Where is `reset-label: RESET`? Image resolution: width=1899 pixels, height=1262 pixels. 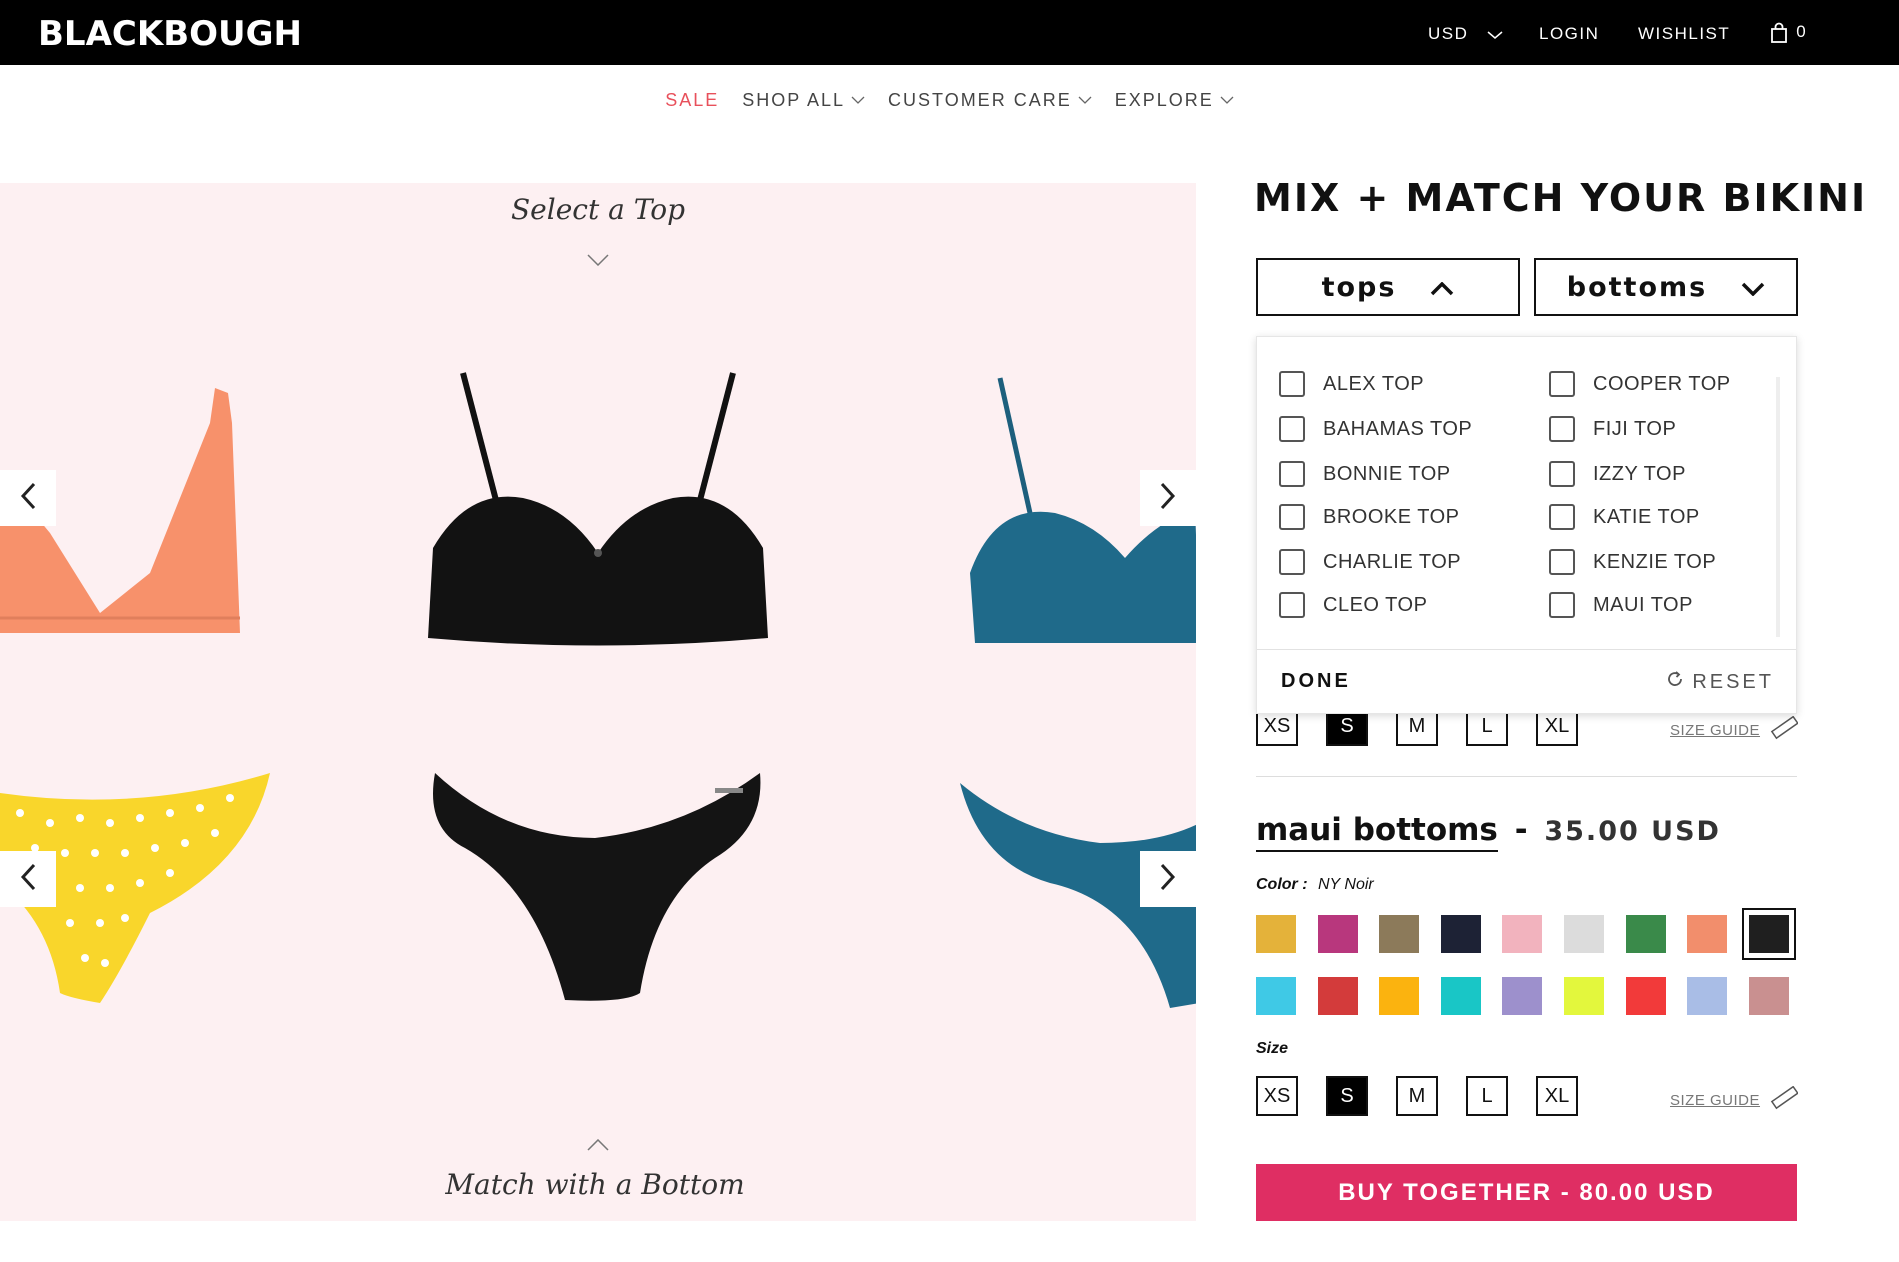 reset-label: RESET is located at coordinates (1733, 681).